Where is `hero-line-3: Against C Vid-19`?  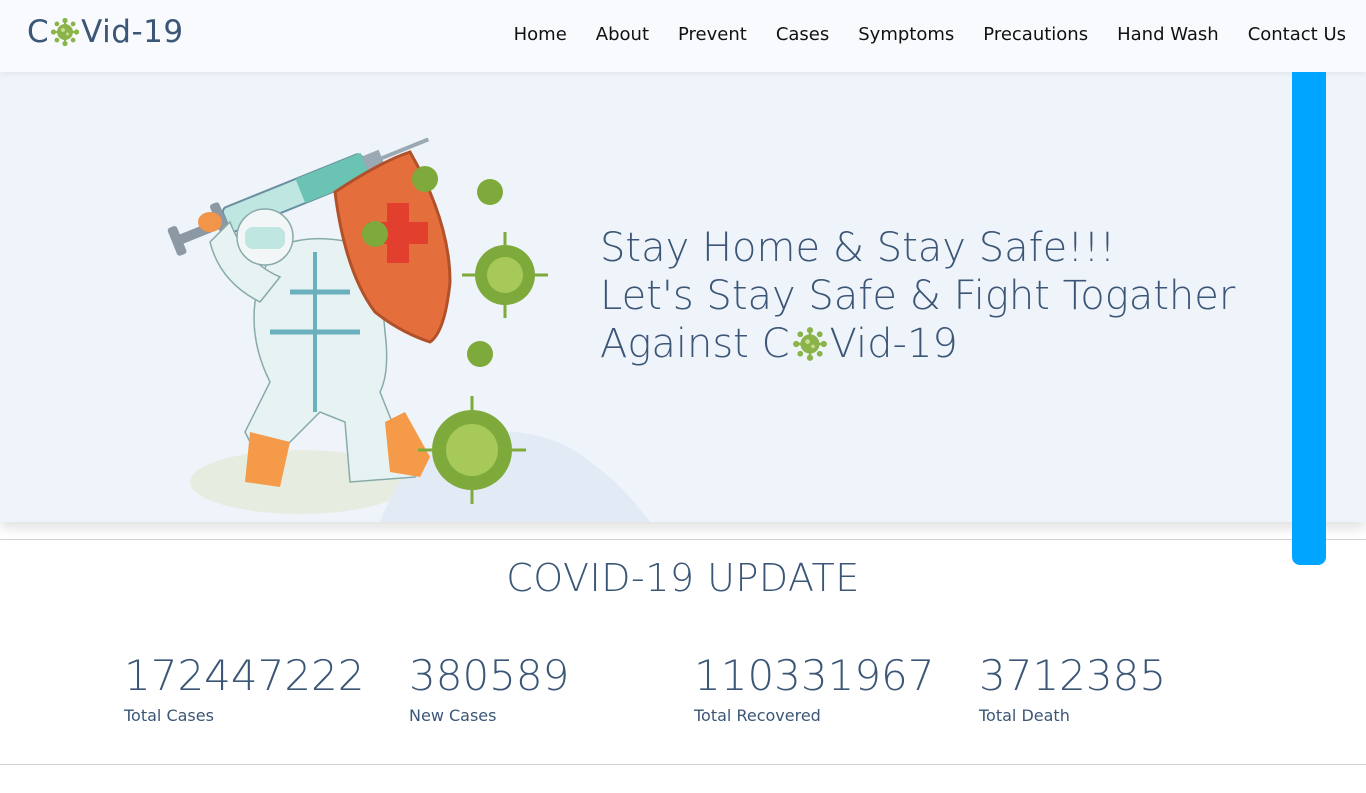
hero-line-3: Against C Vid-19 is located at coordinates (917, 344).